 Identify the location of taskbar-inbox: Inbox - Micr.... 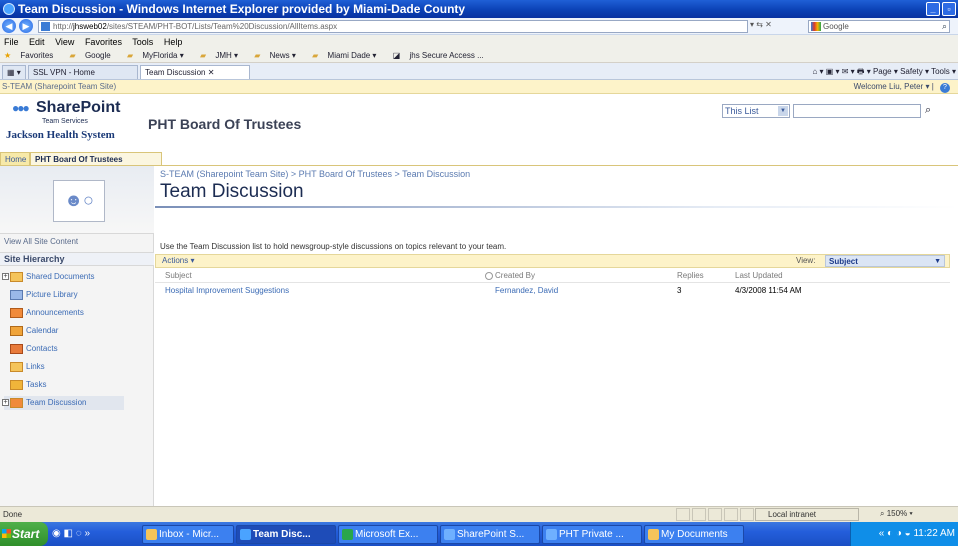
(188, 534).